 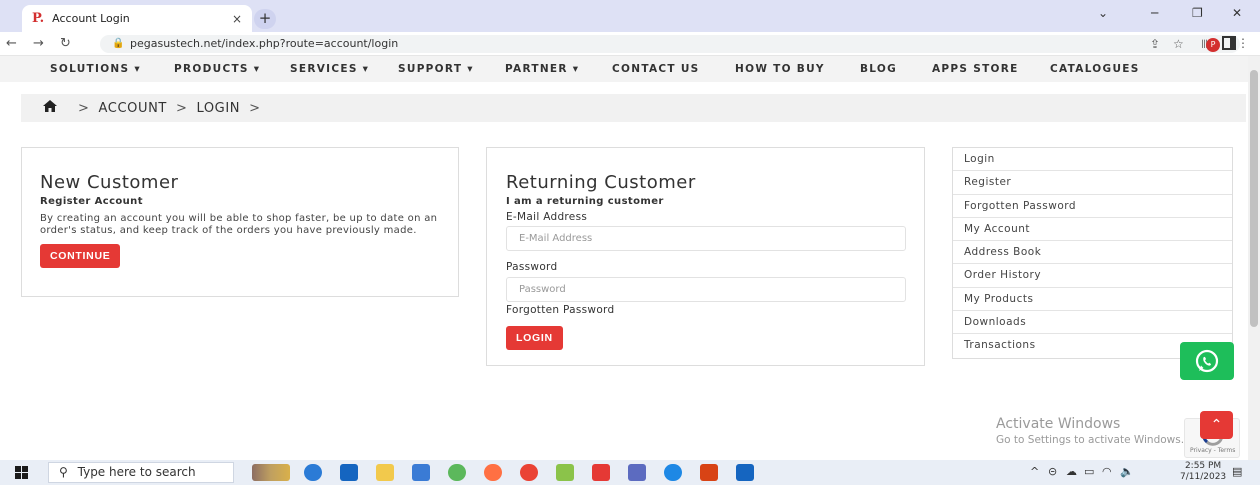 I want to click on chevron-up-icon: ⌃, so click(x=1216, y=425).